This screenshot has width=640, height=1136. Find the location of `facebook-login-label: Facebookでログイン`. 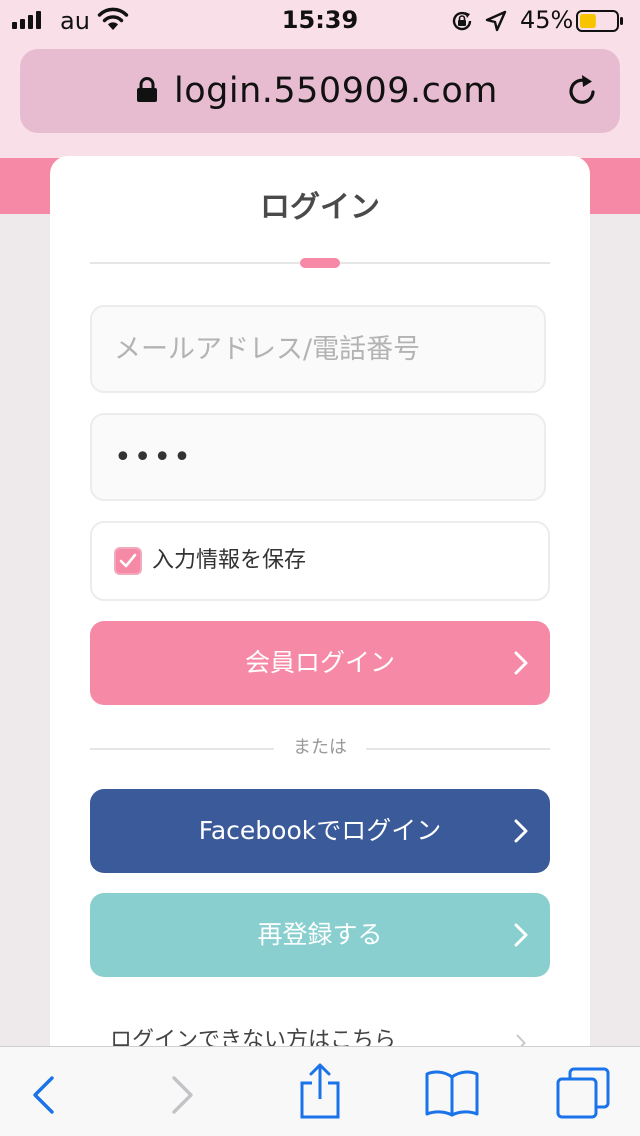

facebook-login-label: Facebookでログイン is located at coordinates (320, 830).